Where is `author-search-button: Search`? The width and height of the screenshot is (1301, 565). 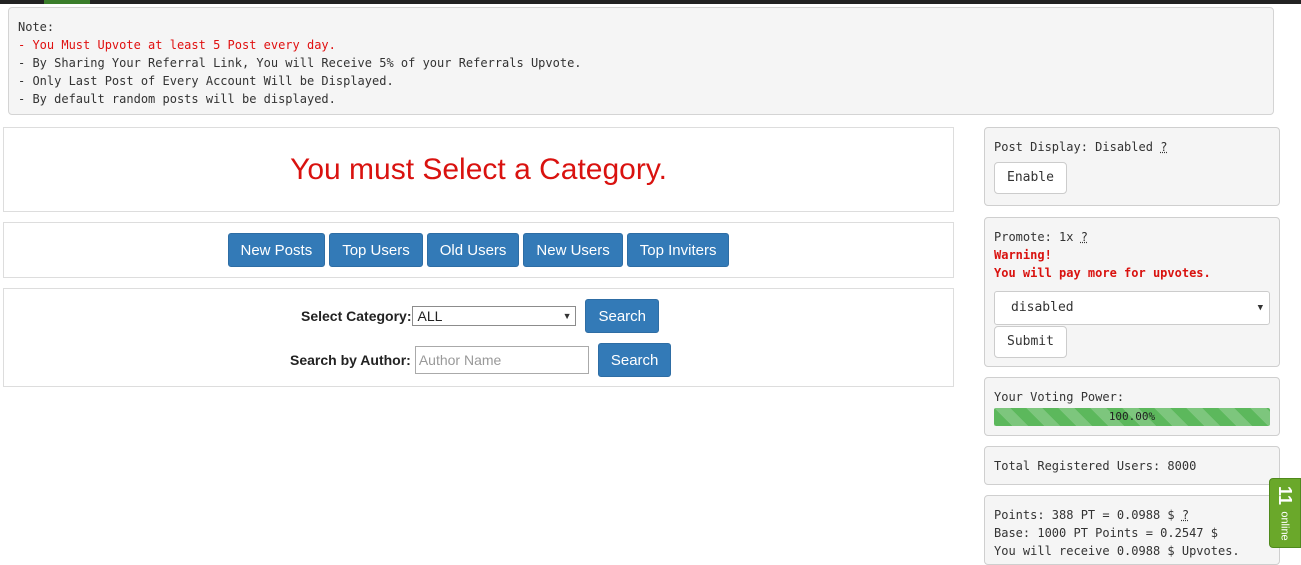 author-search-button: Search is located at coordinates (634, 360).